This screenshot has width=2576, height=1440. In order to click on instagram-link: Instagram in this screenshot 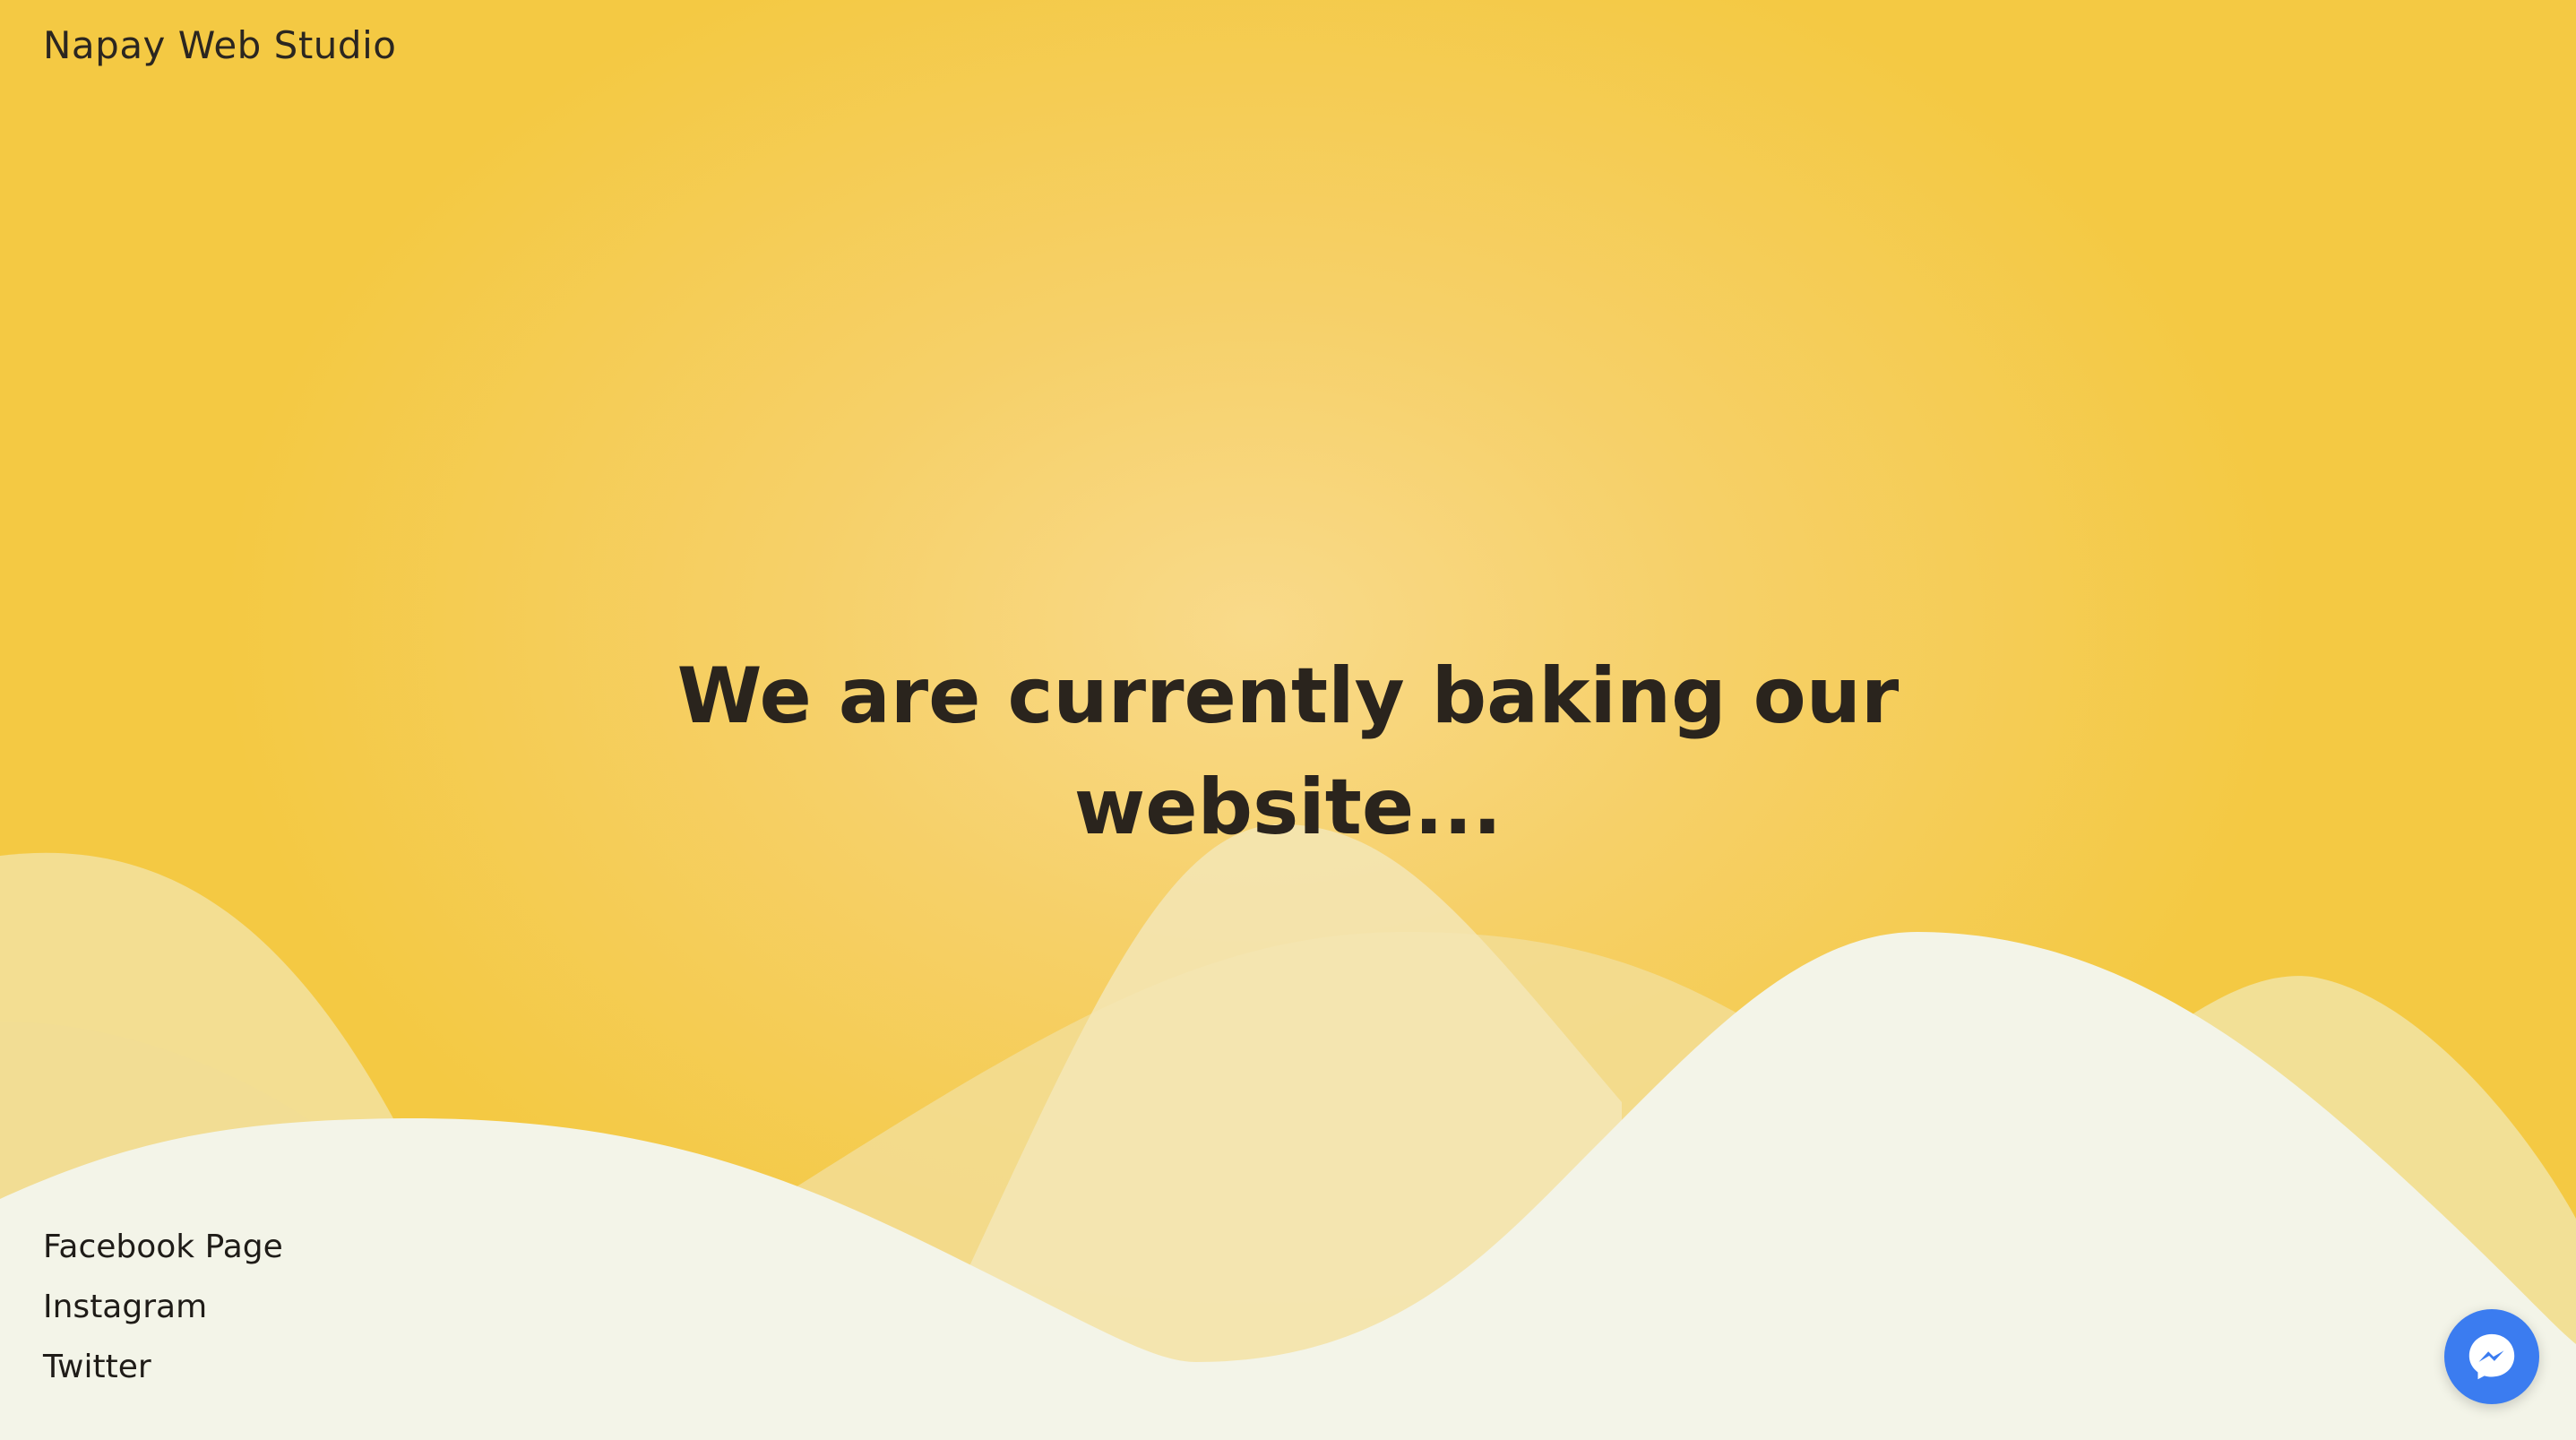, I will do `click(163, 1307)`.